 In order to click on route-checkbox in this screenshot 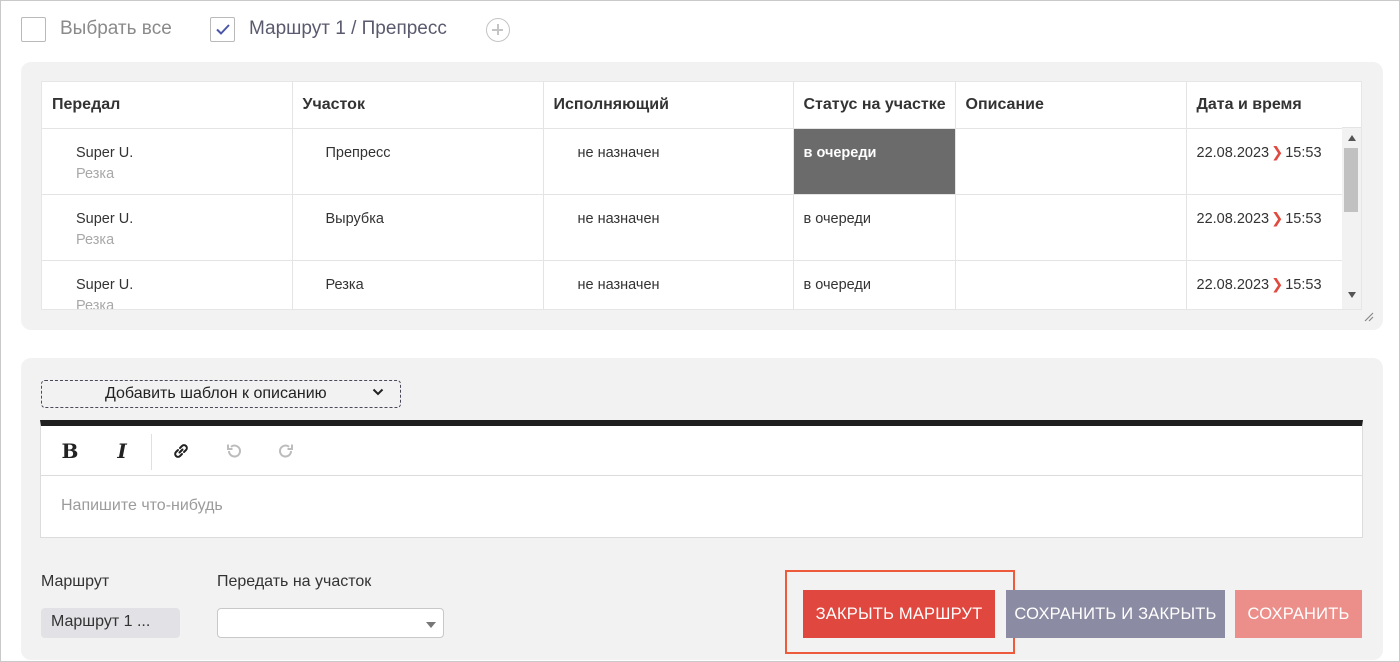, I will do `click(222, 29)`.